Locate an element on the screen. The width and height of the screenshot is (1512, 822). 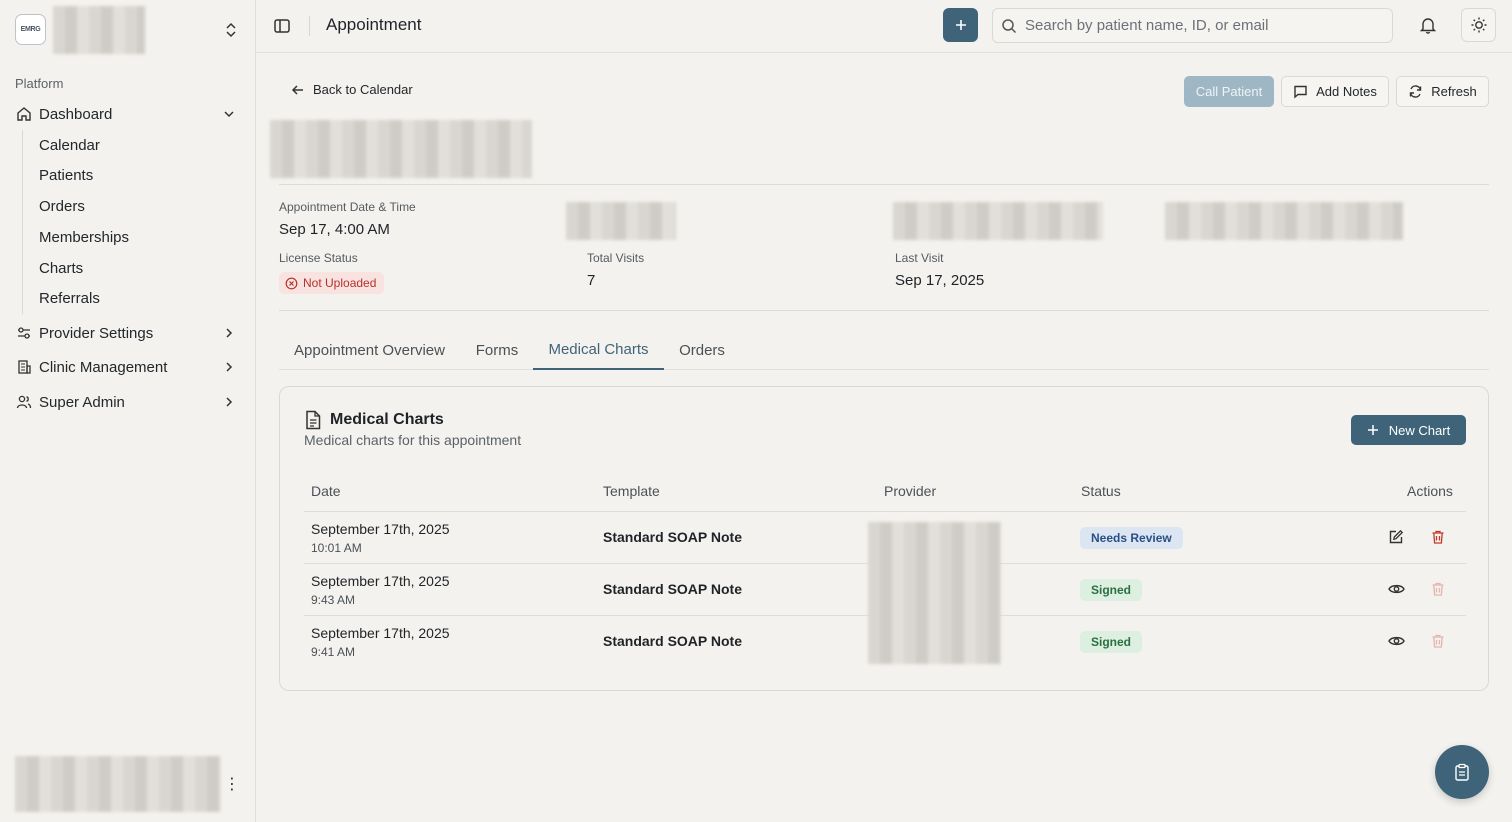
back-label: Back to Calendar is located at coordinates (363, 89).